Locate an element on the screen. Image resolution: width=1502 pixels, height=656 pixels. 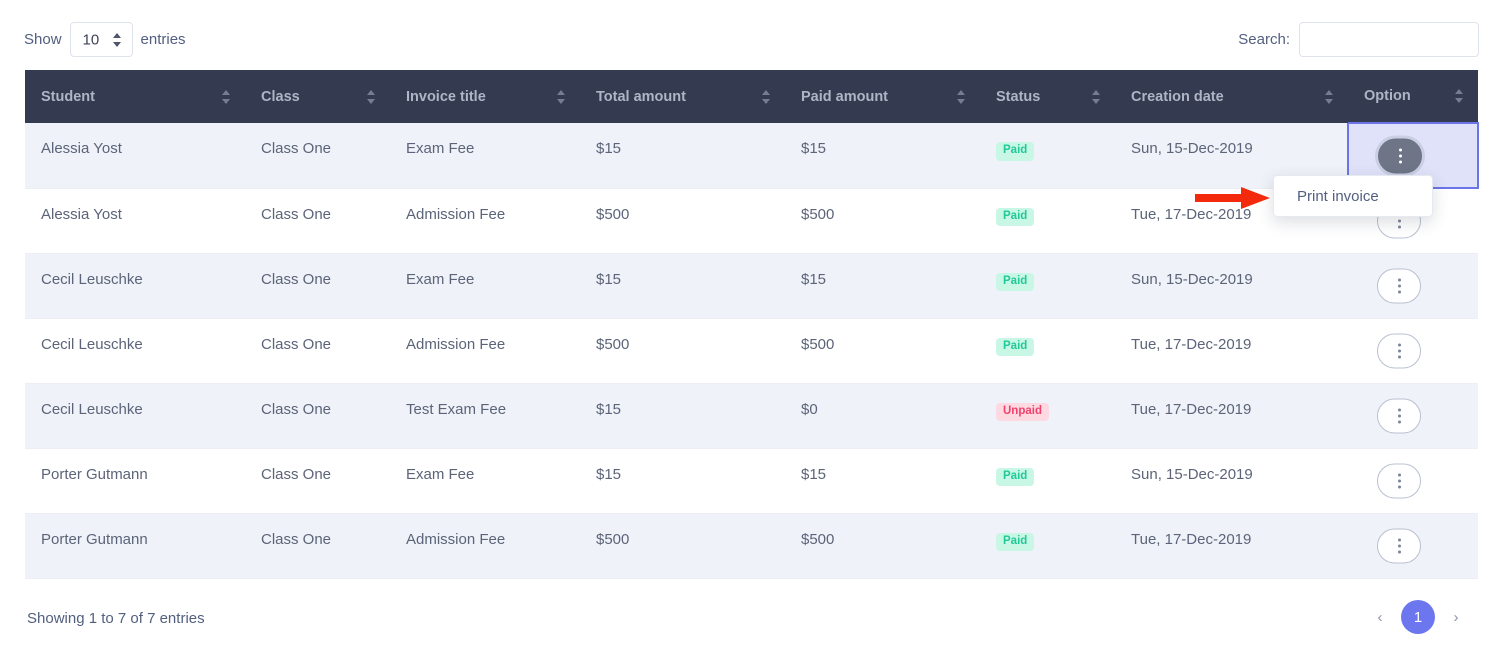
column-header-student-label: Student is located at coordinates (68, 96).